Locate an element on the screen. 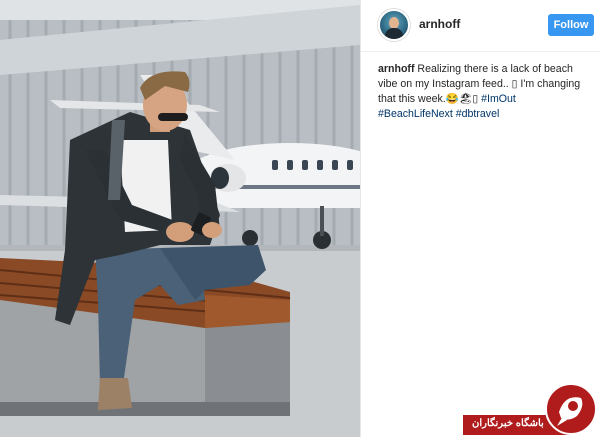  post-header: arnhoff Follow is located at coordinates (480, 26).